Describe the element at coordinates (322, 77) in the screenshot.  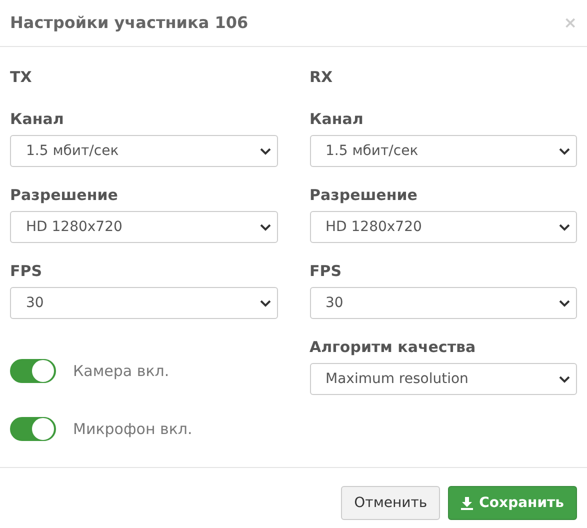
I see `column-heading: RX` at that location.